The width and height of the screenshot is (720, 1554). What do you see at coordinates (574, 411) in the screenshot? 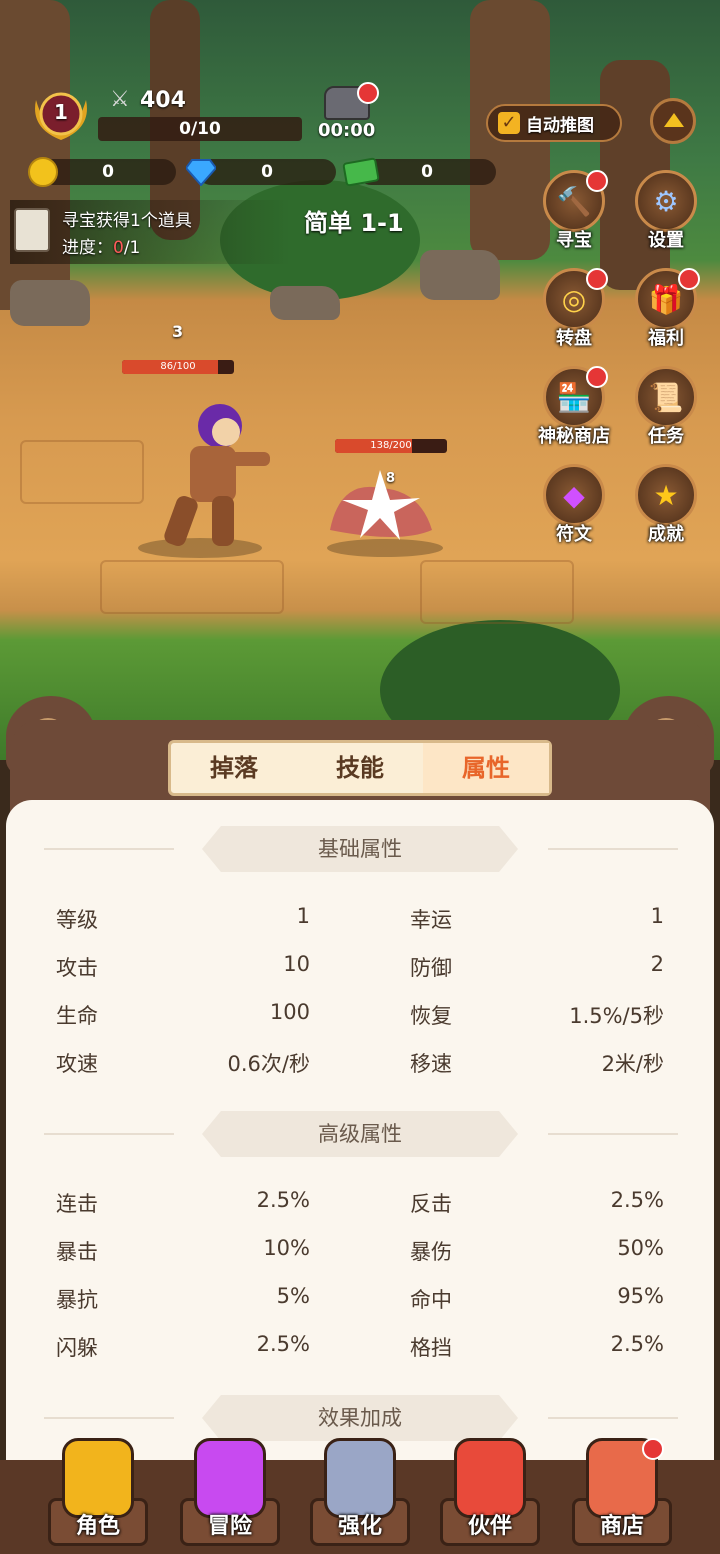
I see `side-button-4: 🏪 神秘商店` at bounding box center [574, 411].